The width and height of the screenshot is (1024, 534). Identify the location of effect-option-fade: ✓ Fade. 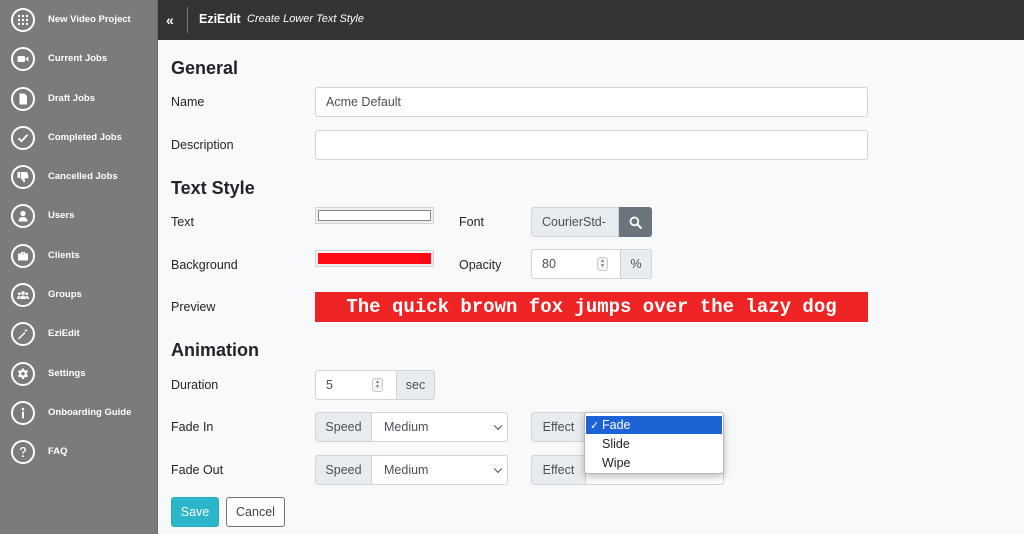
(654, 425).